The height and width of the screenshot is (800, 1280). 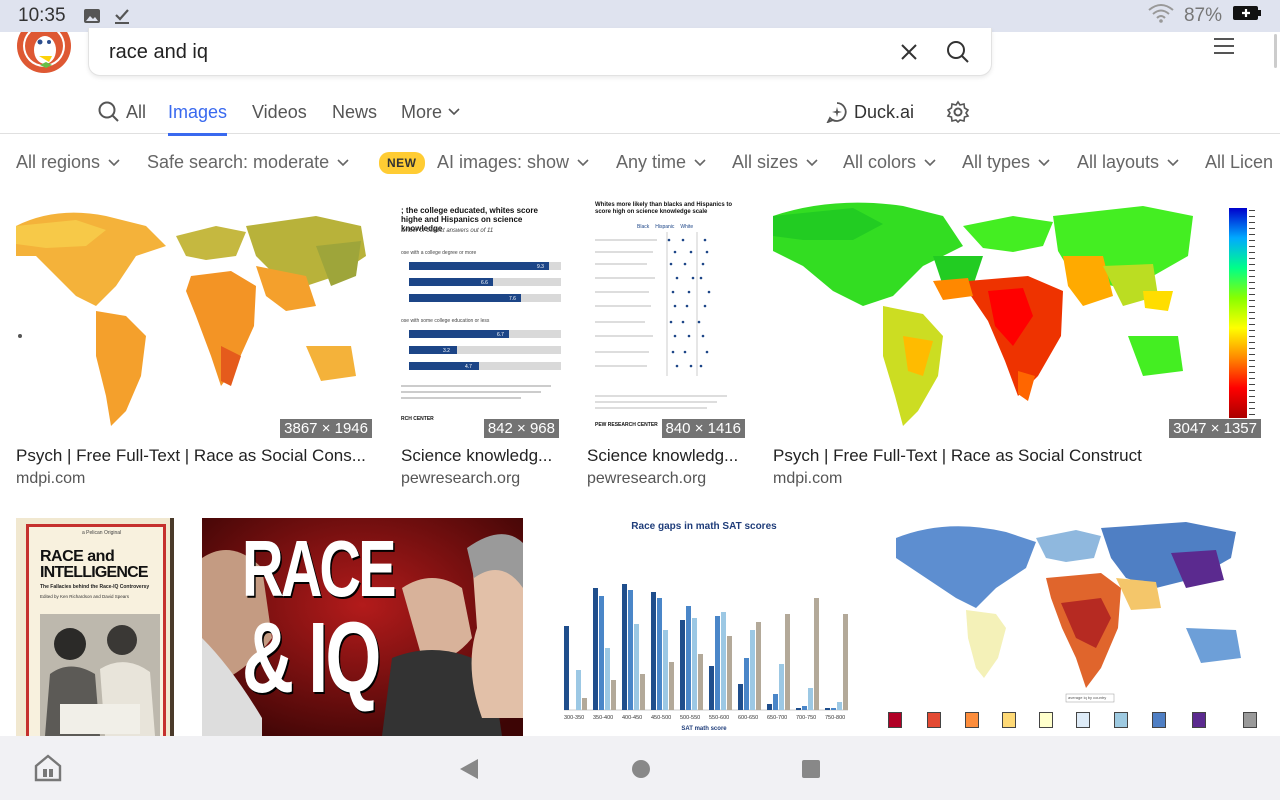 What do you see at coordinates (889, 162) in the screenshot?
I see `filter-colors: All colors` at bounding box center [889, 162].